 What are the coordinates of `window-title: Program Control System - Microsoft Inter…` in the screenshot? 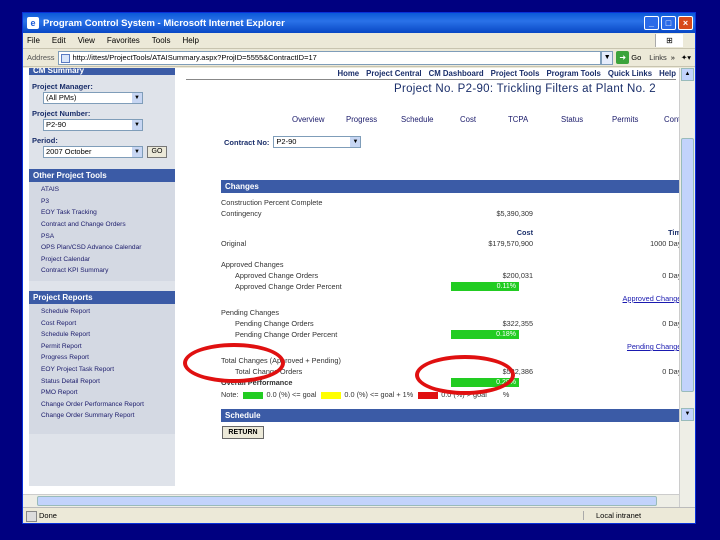 It's located at (164, 23).